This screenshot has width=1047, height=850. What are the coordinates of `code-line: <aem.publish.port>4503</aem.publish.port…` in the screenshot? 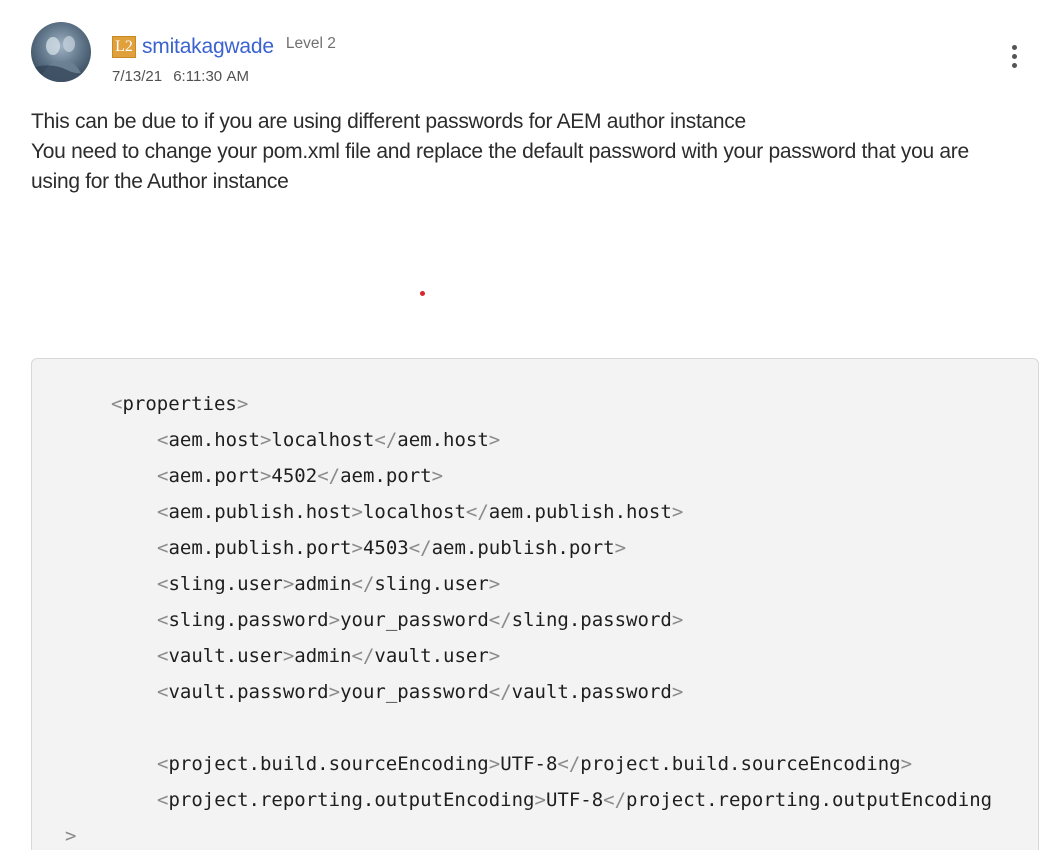 It's located at (392, 548).